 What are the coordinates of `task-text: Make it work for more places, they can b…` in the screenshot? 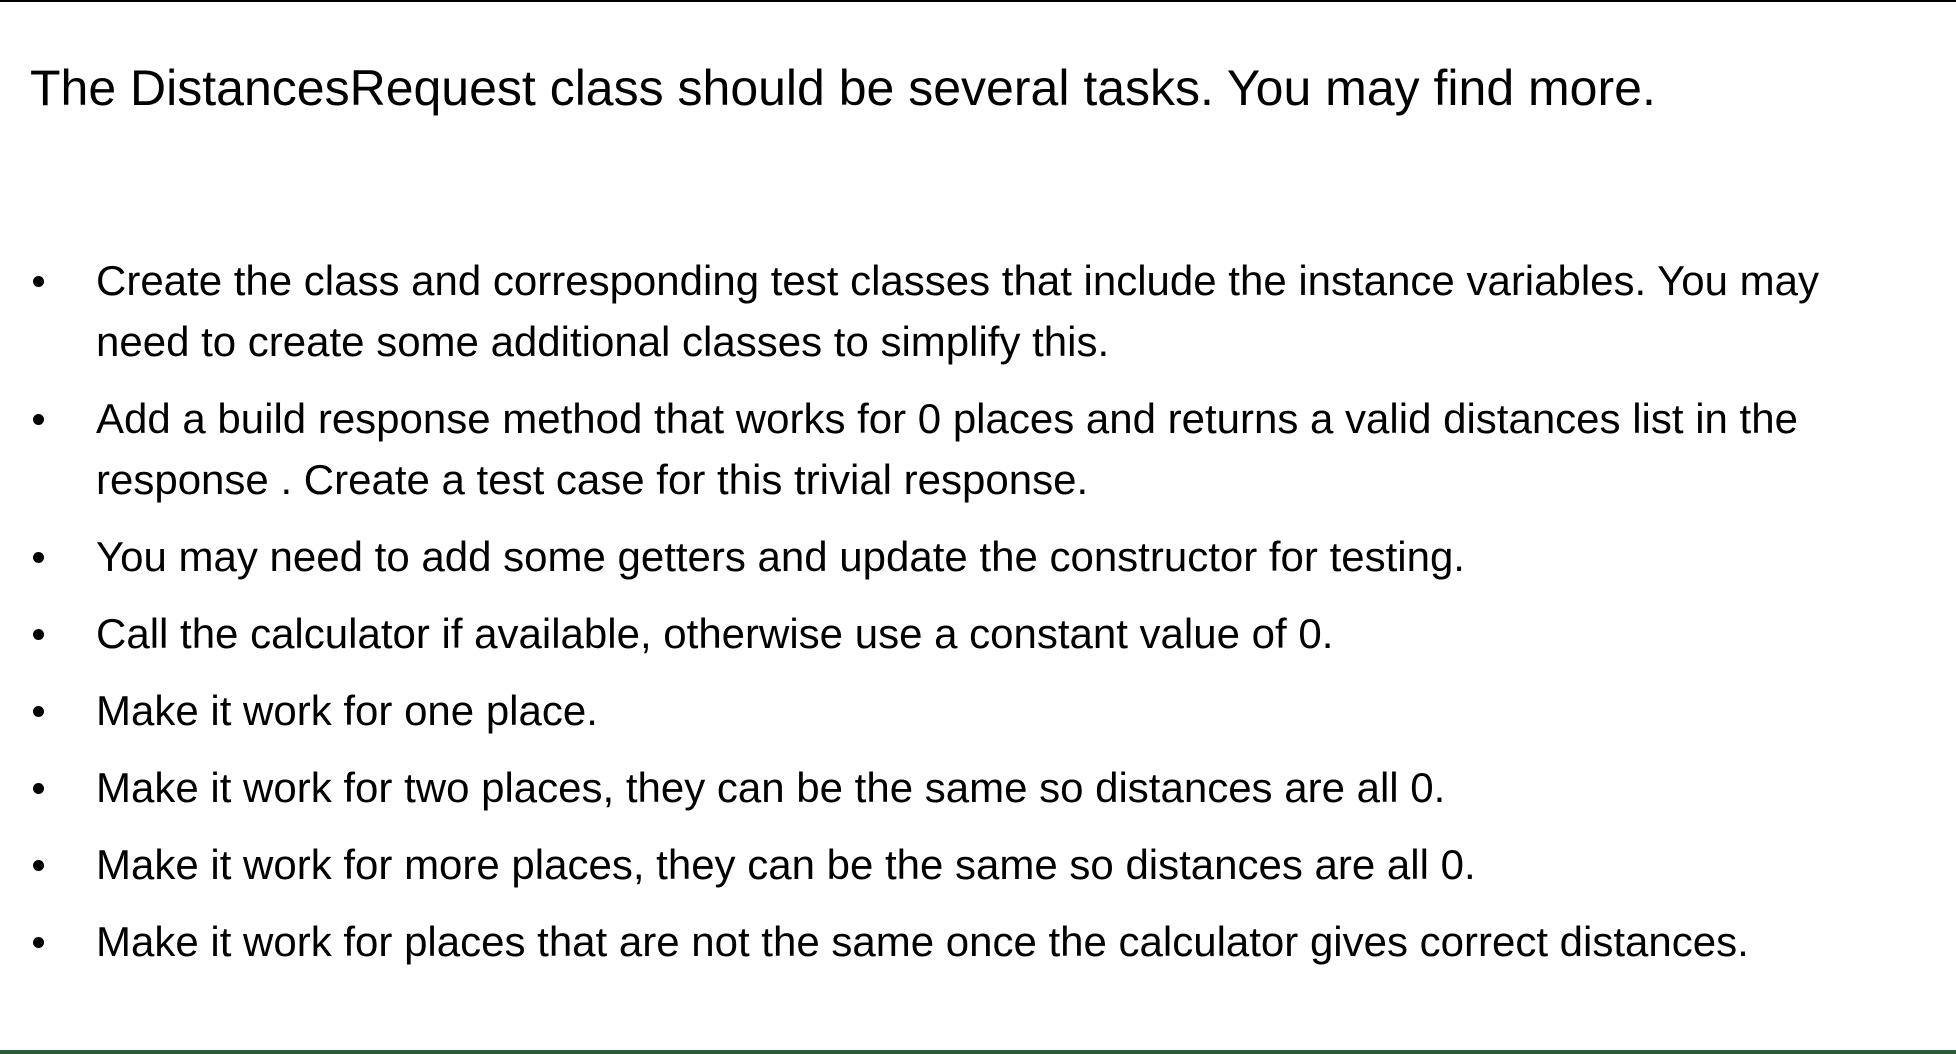 It's located at (786, 864).